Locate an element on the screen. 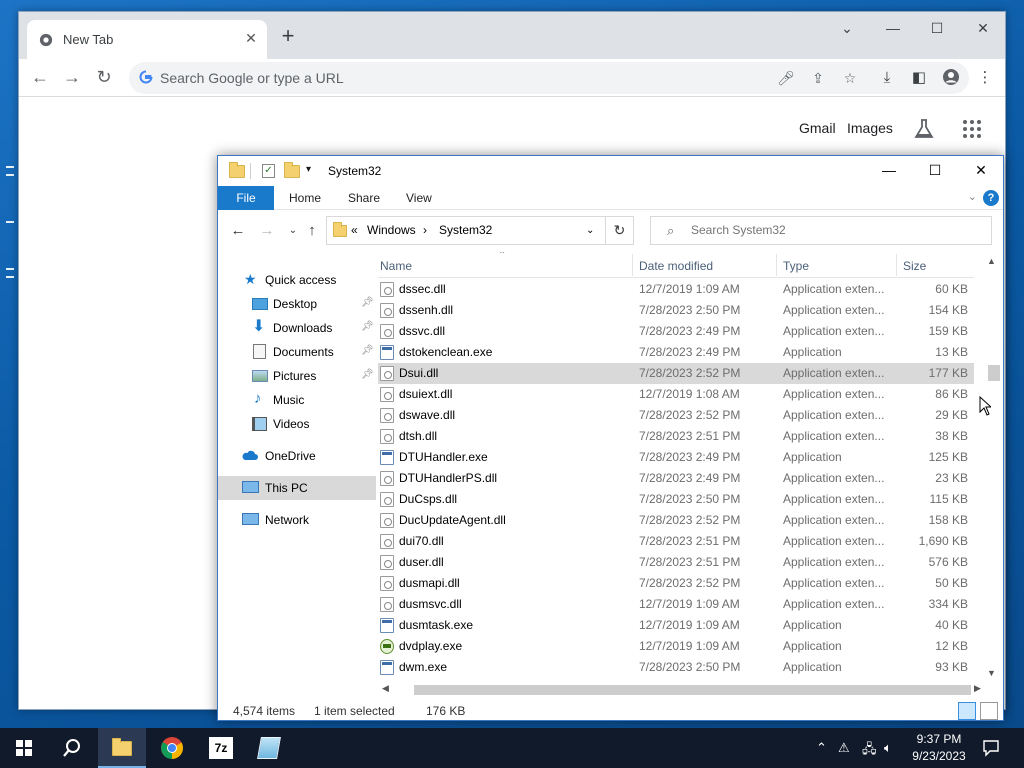 The width and height of the screenshot is (1024, 768). nav-item-desktop: Desktop 📌︎ is located at coordinates (297, 304).